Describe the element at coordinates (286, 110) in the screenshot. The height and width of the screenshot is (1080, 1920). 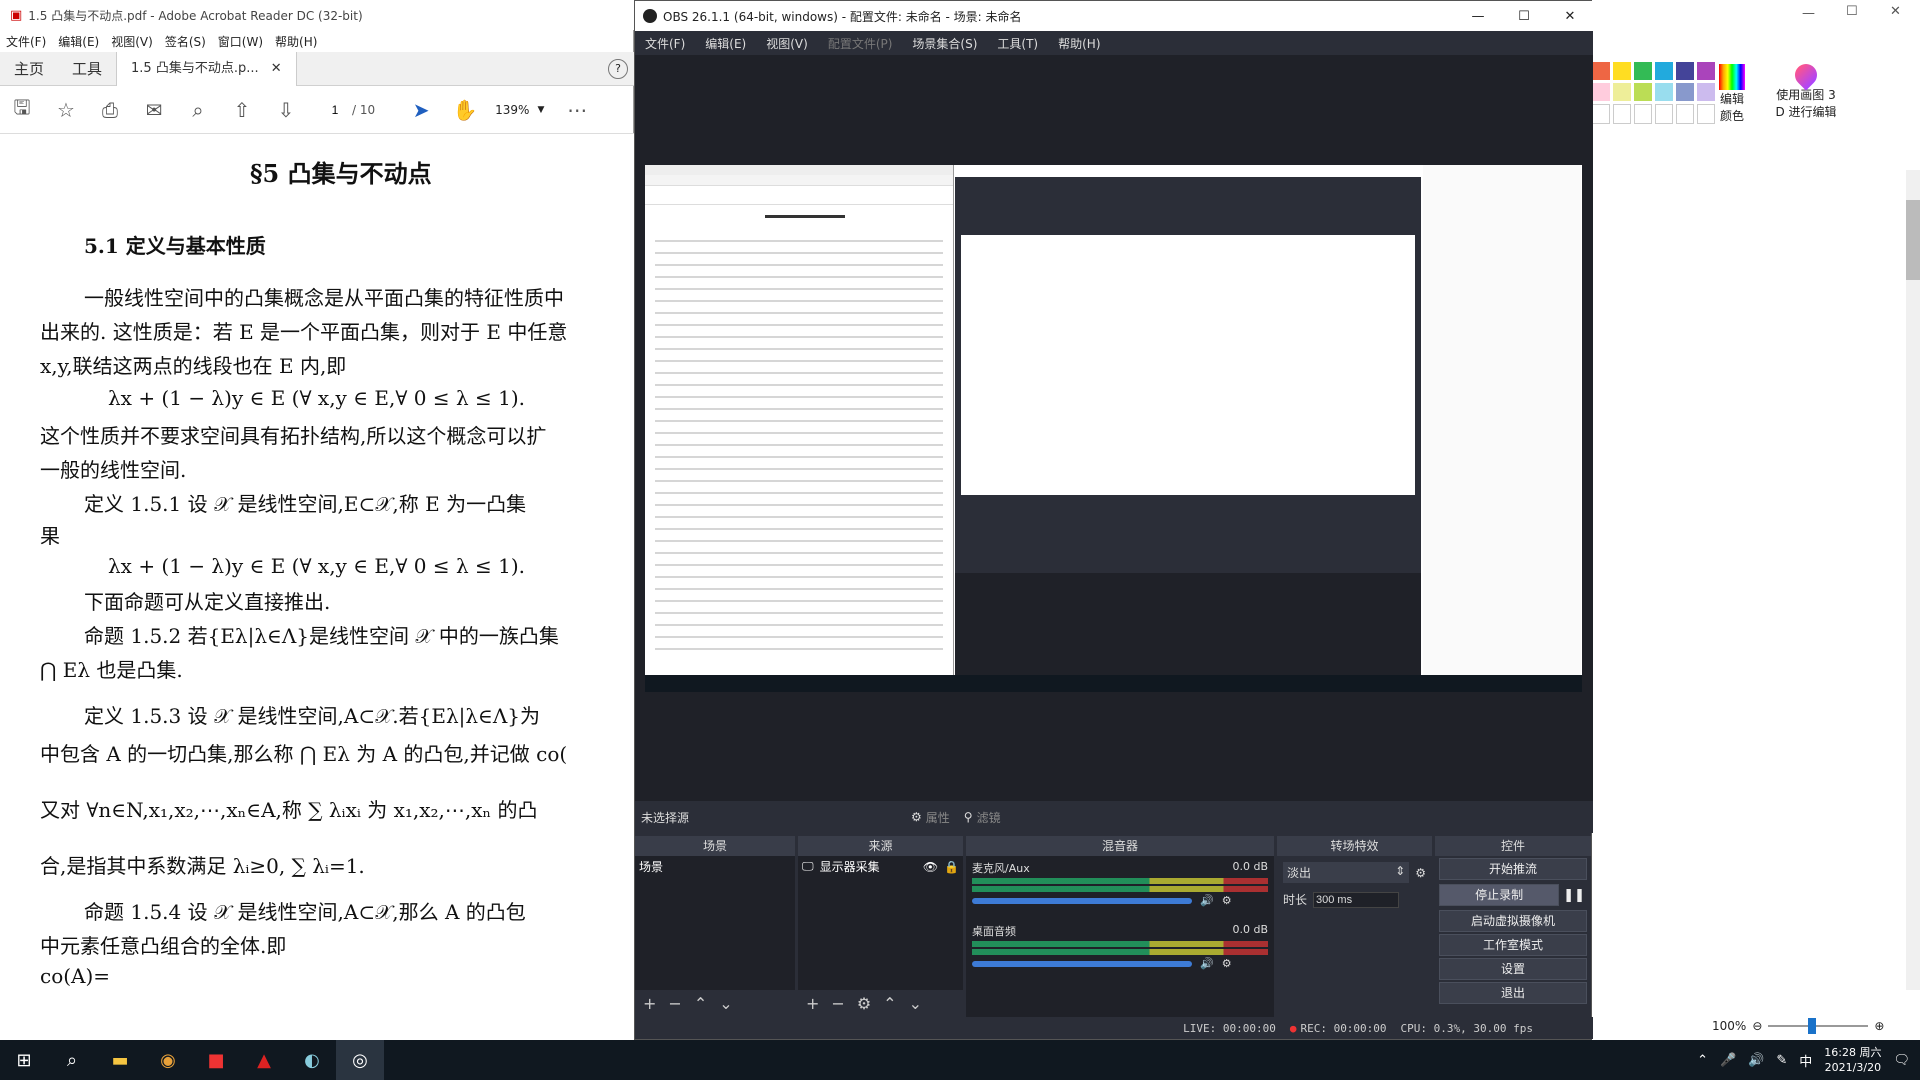
I see `page-down-icon: ⇩` at that location.